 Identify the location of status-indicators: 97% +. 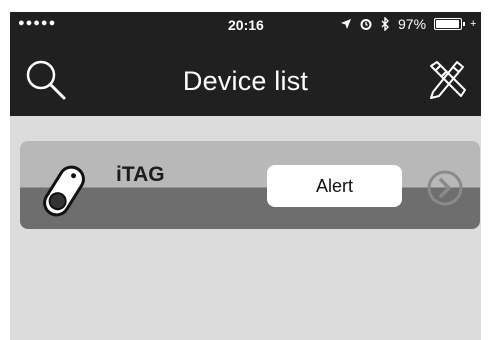
(408, 24).